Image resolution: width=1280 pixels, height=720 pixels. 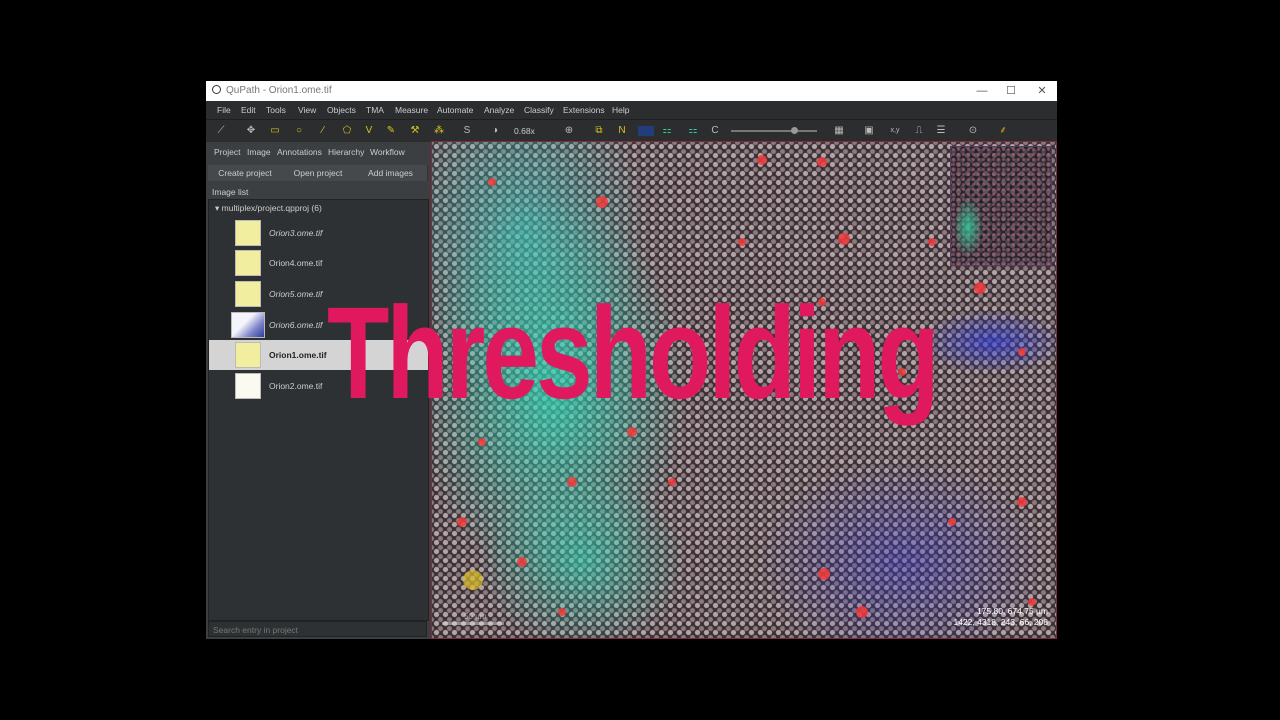 What do you see at coordinates (391, 131) in the screenshot?
I see `brush-icon: ✎` at bounding box center [391, 131].